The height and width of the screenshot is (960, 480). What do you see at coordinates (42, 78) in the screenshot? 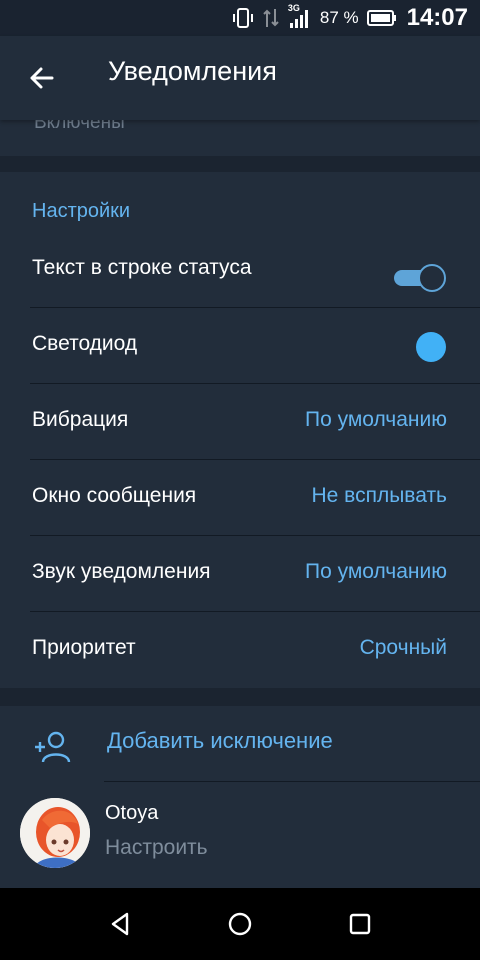
I see `back-arrow-icon` at bounding box center [42, 78].